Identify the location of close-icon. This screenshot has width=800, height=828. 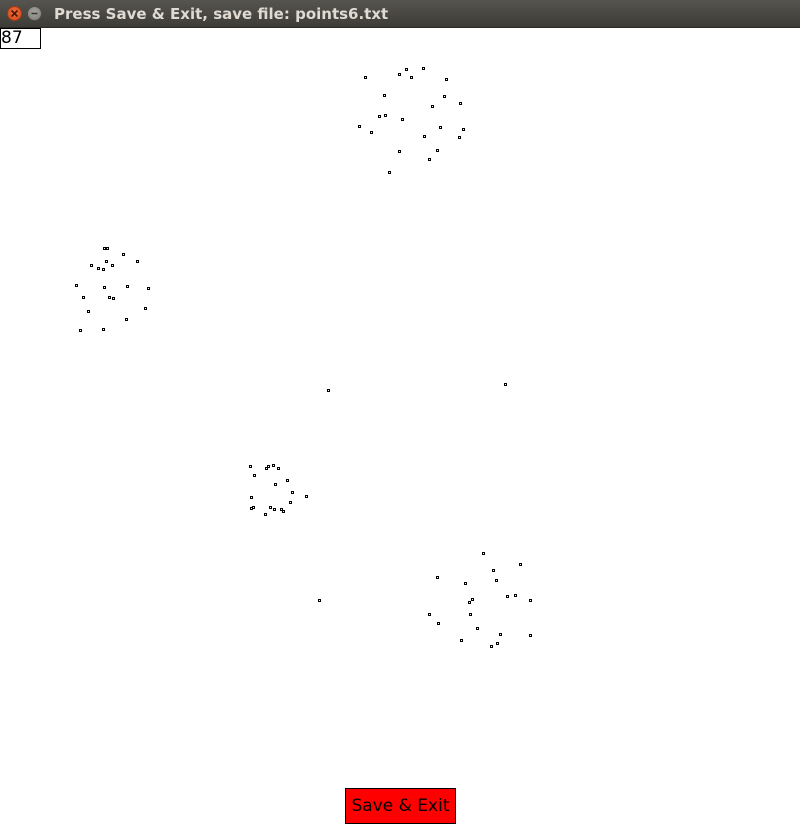
(14, 13).